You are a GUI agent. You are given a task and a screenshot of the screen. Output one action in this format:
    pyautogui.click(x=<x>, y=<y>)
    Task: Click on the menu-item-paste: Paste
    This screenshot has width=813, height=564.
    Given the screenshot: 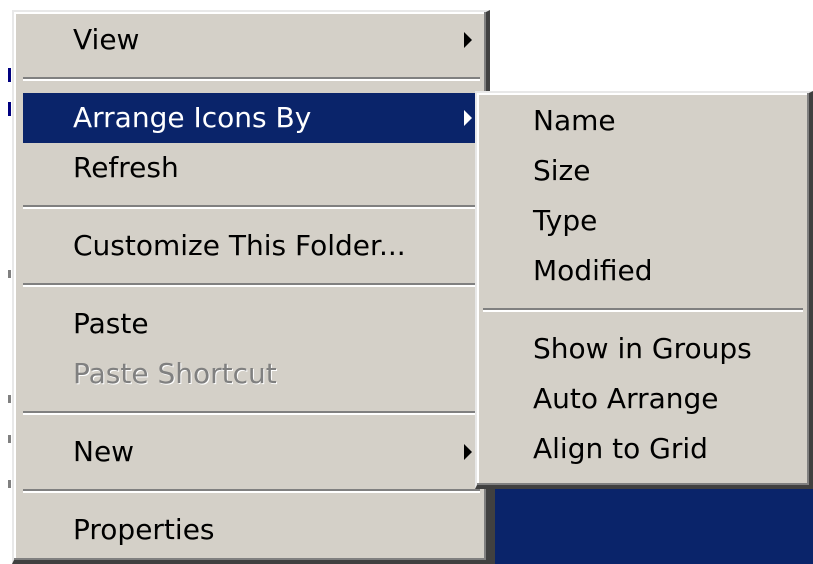 What is the action you would take?
    pyautogui.click(x=251, y=324)
    